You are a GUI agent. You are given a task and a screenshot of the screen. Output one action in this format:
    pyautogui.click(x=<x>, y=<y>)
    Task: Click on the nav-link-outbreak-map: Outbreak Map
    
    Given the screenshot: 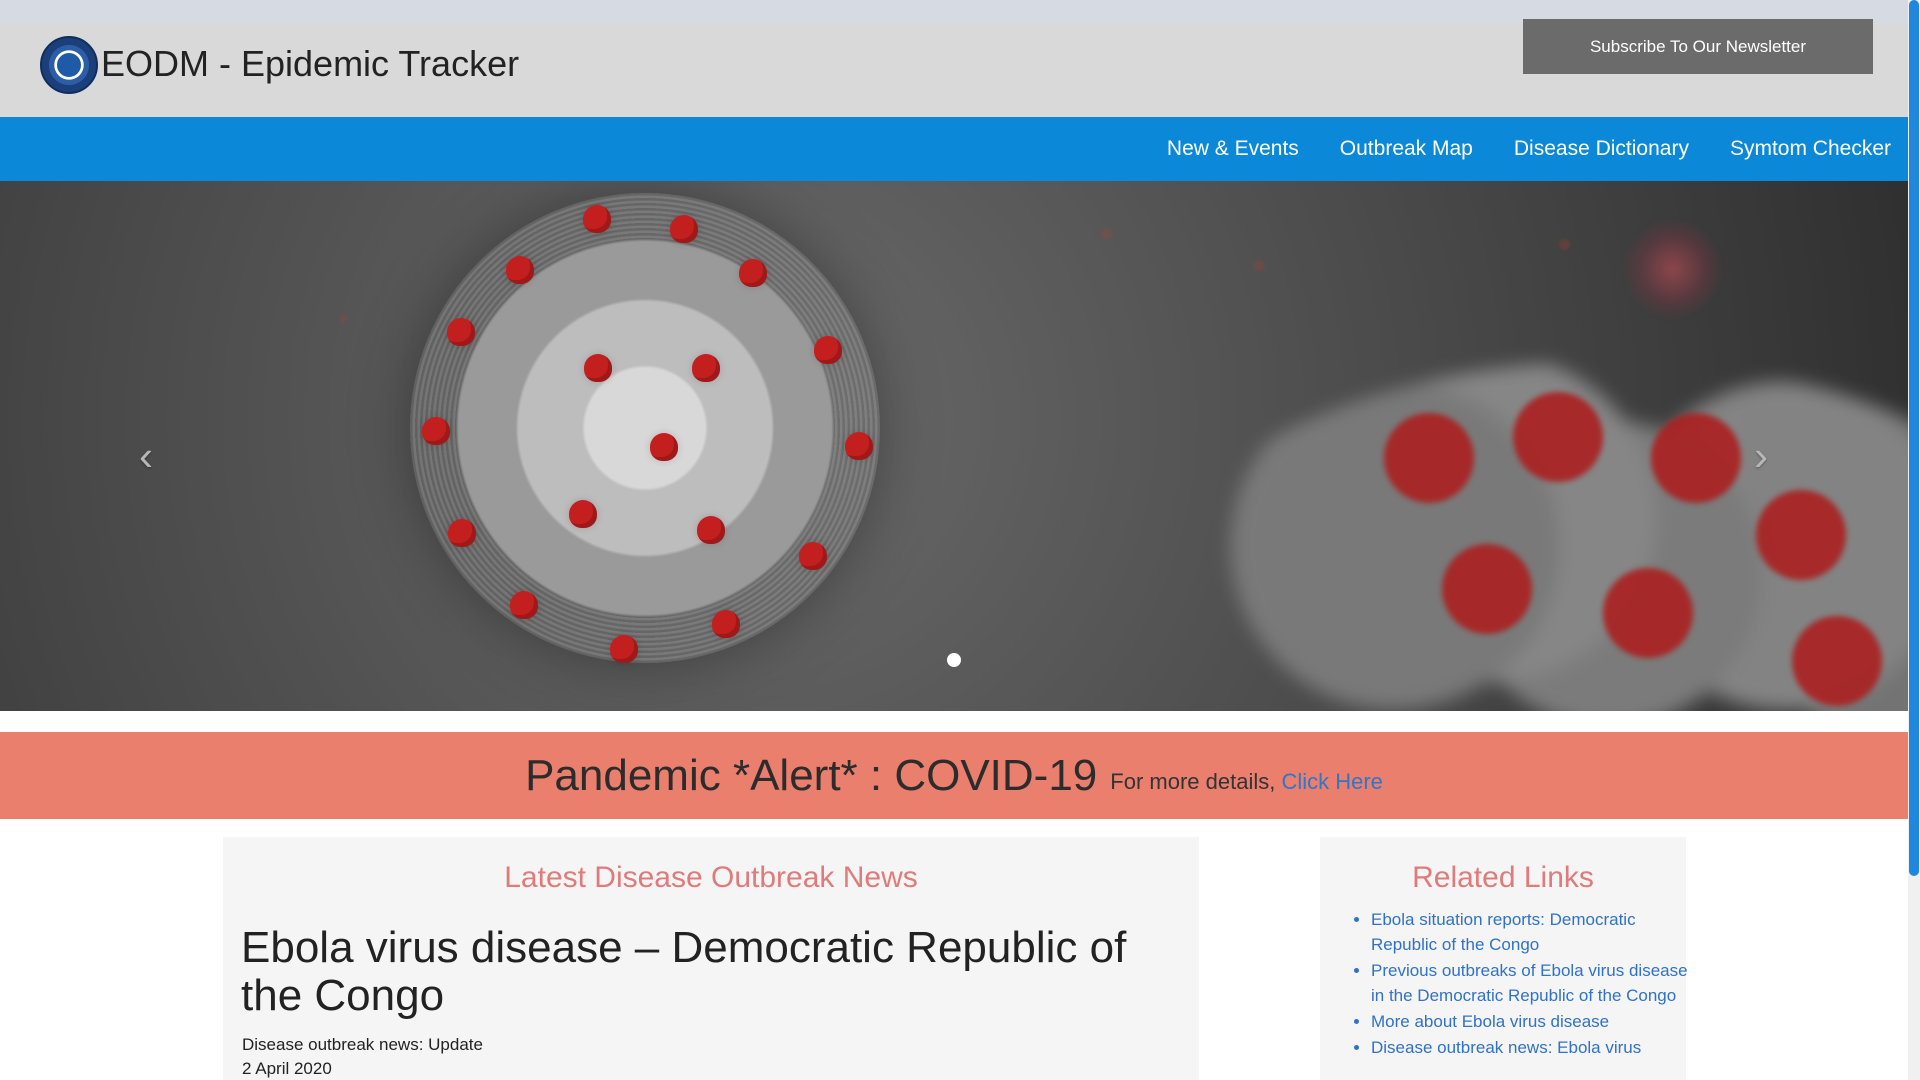 What is the action you would take?
    pyautogui.click(x=1406, y=148)
    